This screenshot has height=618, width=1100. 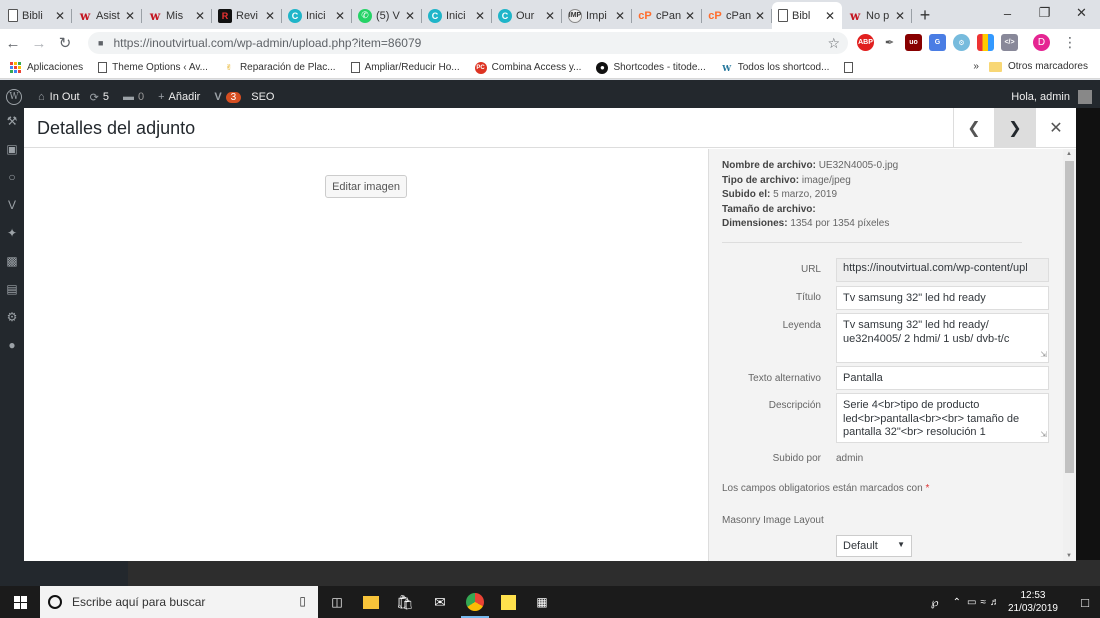 I want to click on plugin-menu-icon: V, so click(x=12, y=209).